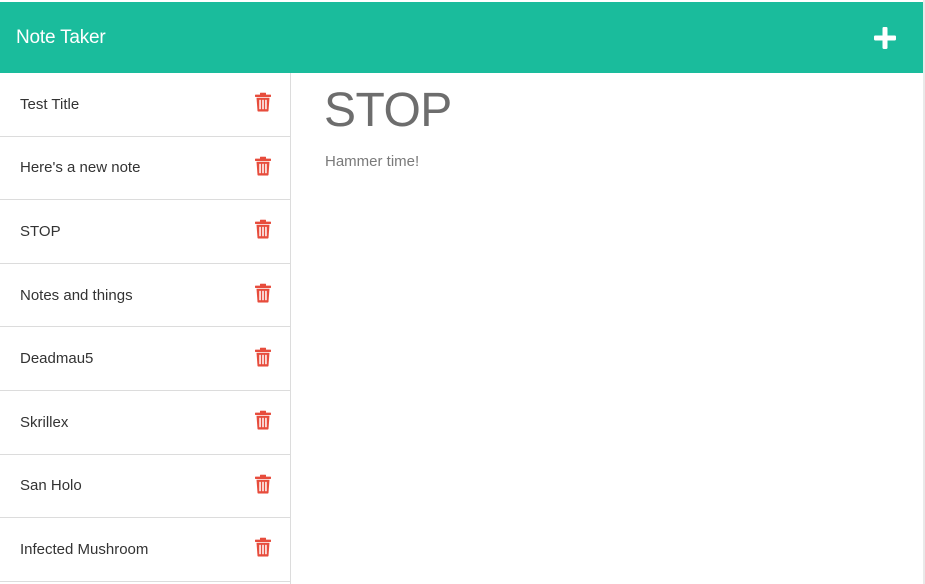 The image size is (925, 584). What do you see at coordinates (40, 231) in the screenshot?
I see `note-list-label: STOP` at bounding box center [40, 231].